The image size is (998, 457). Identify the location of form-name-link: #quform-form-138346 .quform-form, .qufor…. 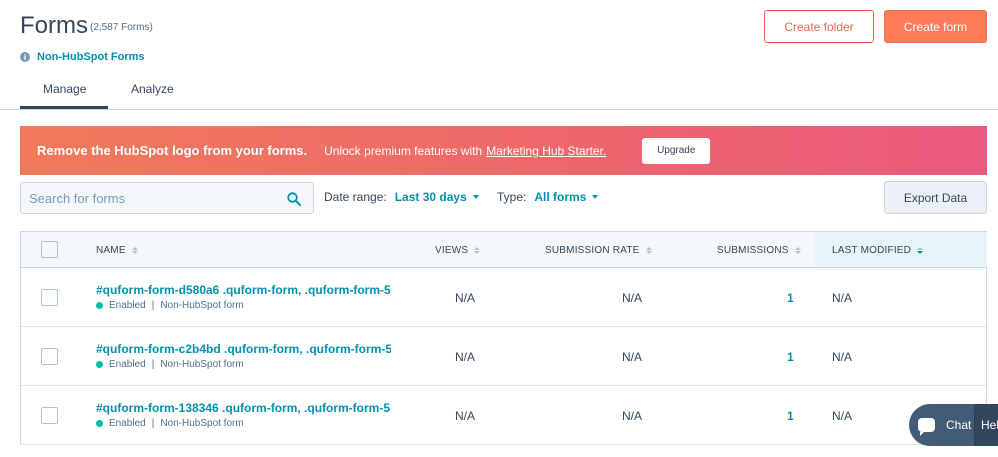
(243, 408).